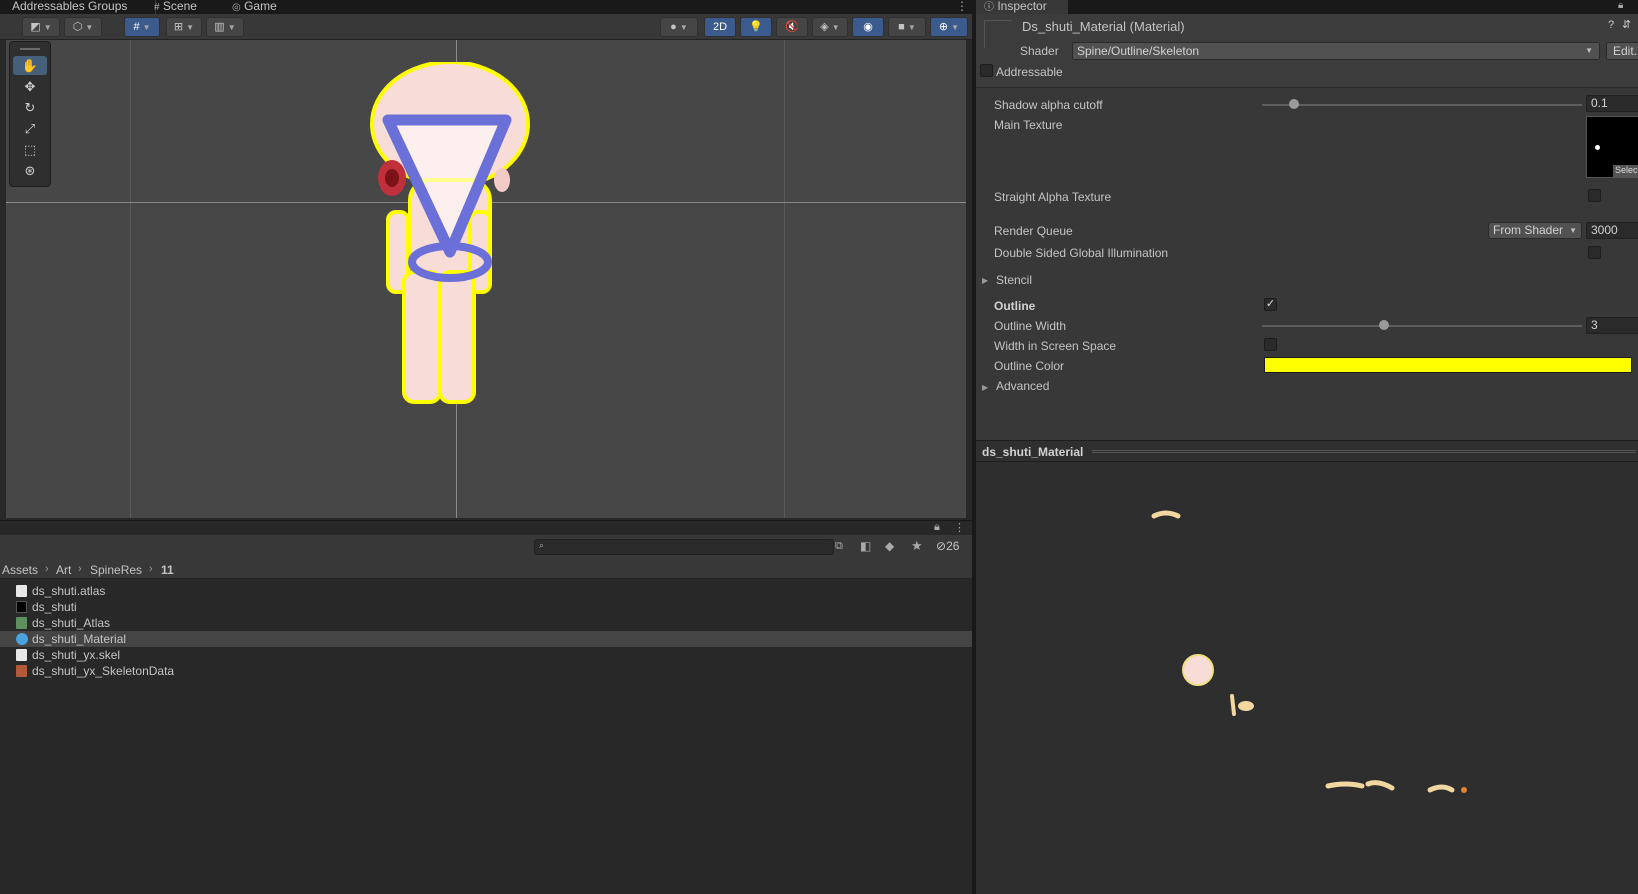 The width and height of the screenshot is (1638, 894). I want to click on favorites-star-icon: ★, so click(917, 546).